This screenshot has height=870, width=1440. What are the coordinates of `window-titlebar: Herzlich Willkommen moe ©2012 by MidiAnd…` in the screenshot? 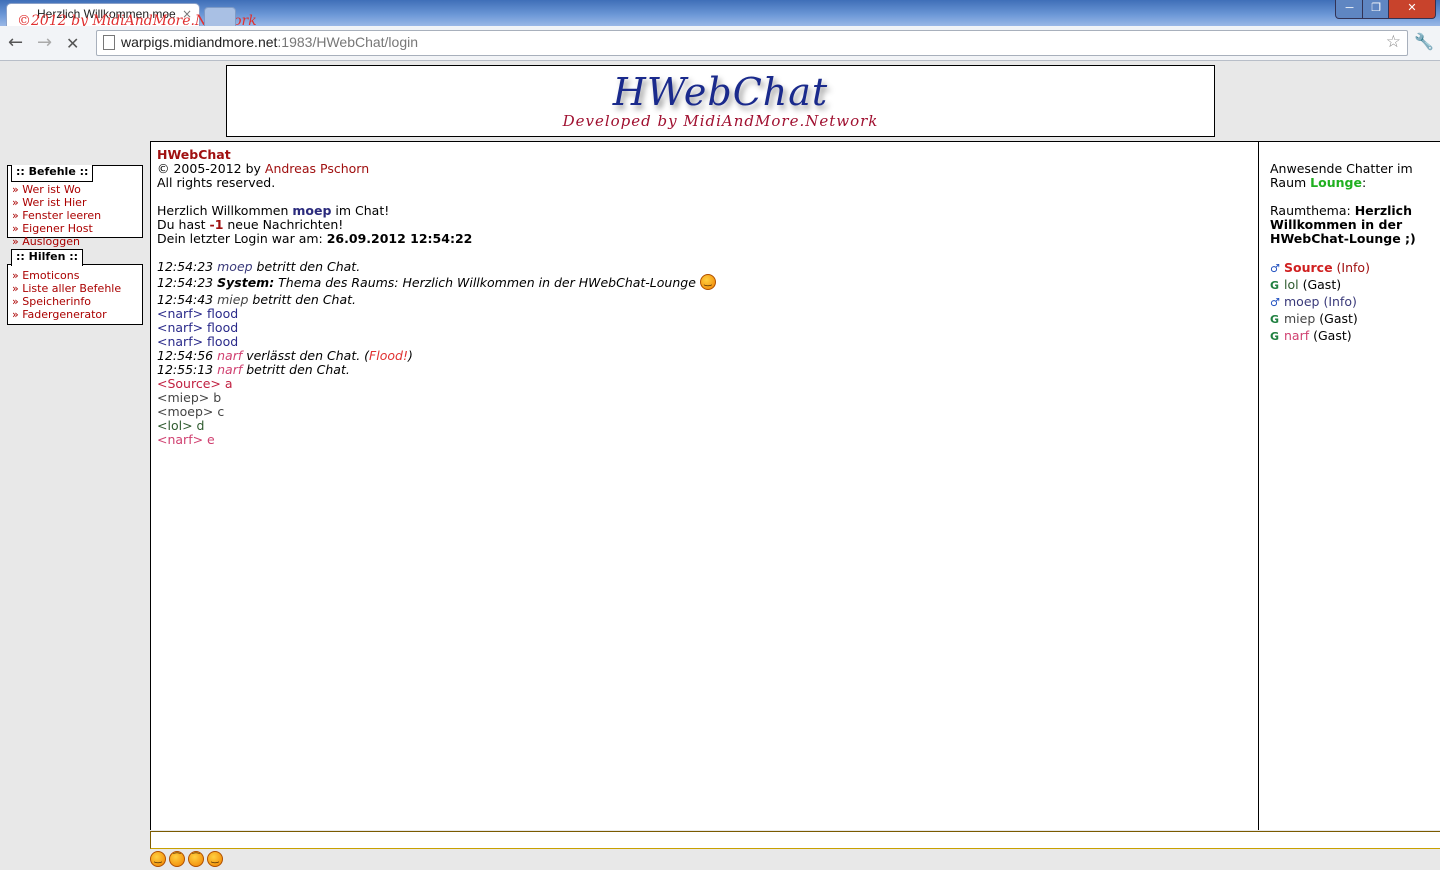 It's located at (720, 14).